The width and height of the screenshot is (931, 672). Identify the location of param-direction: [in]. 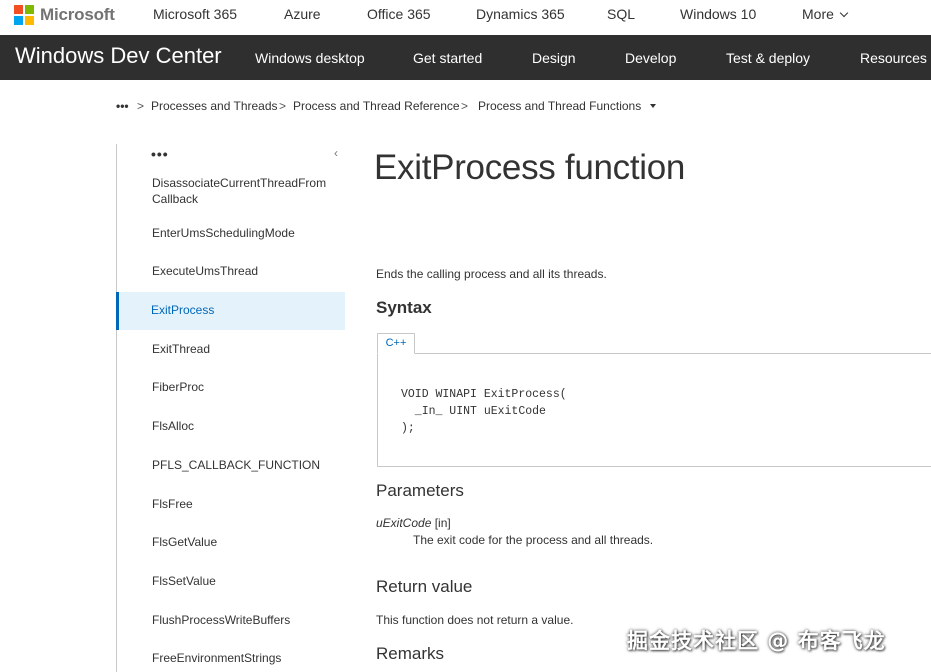
(442, 523).